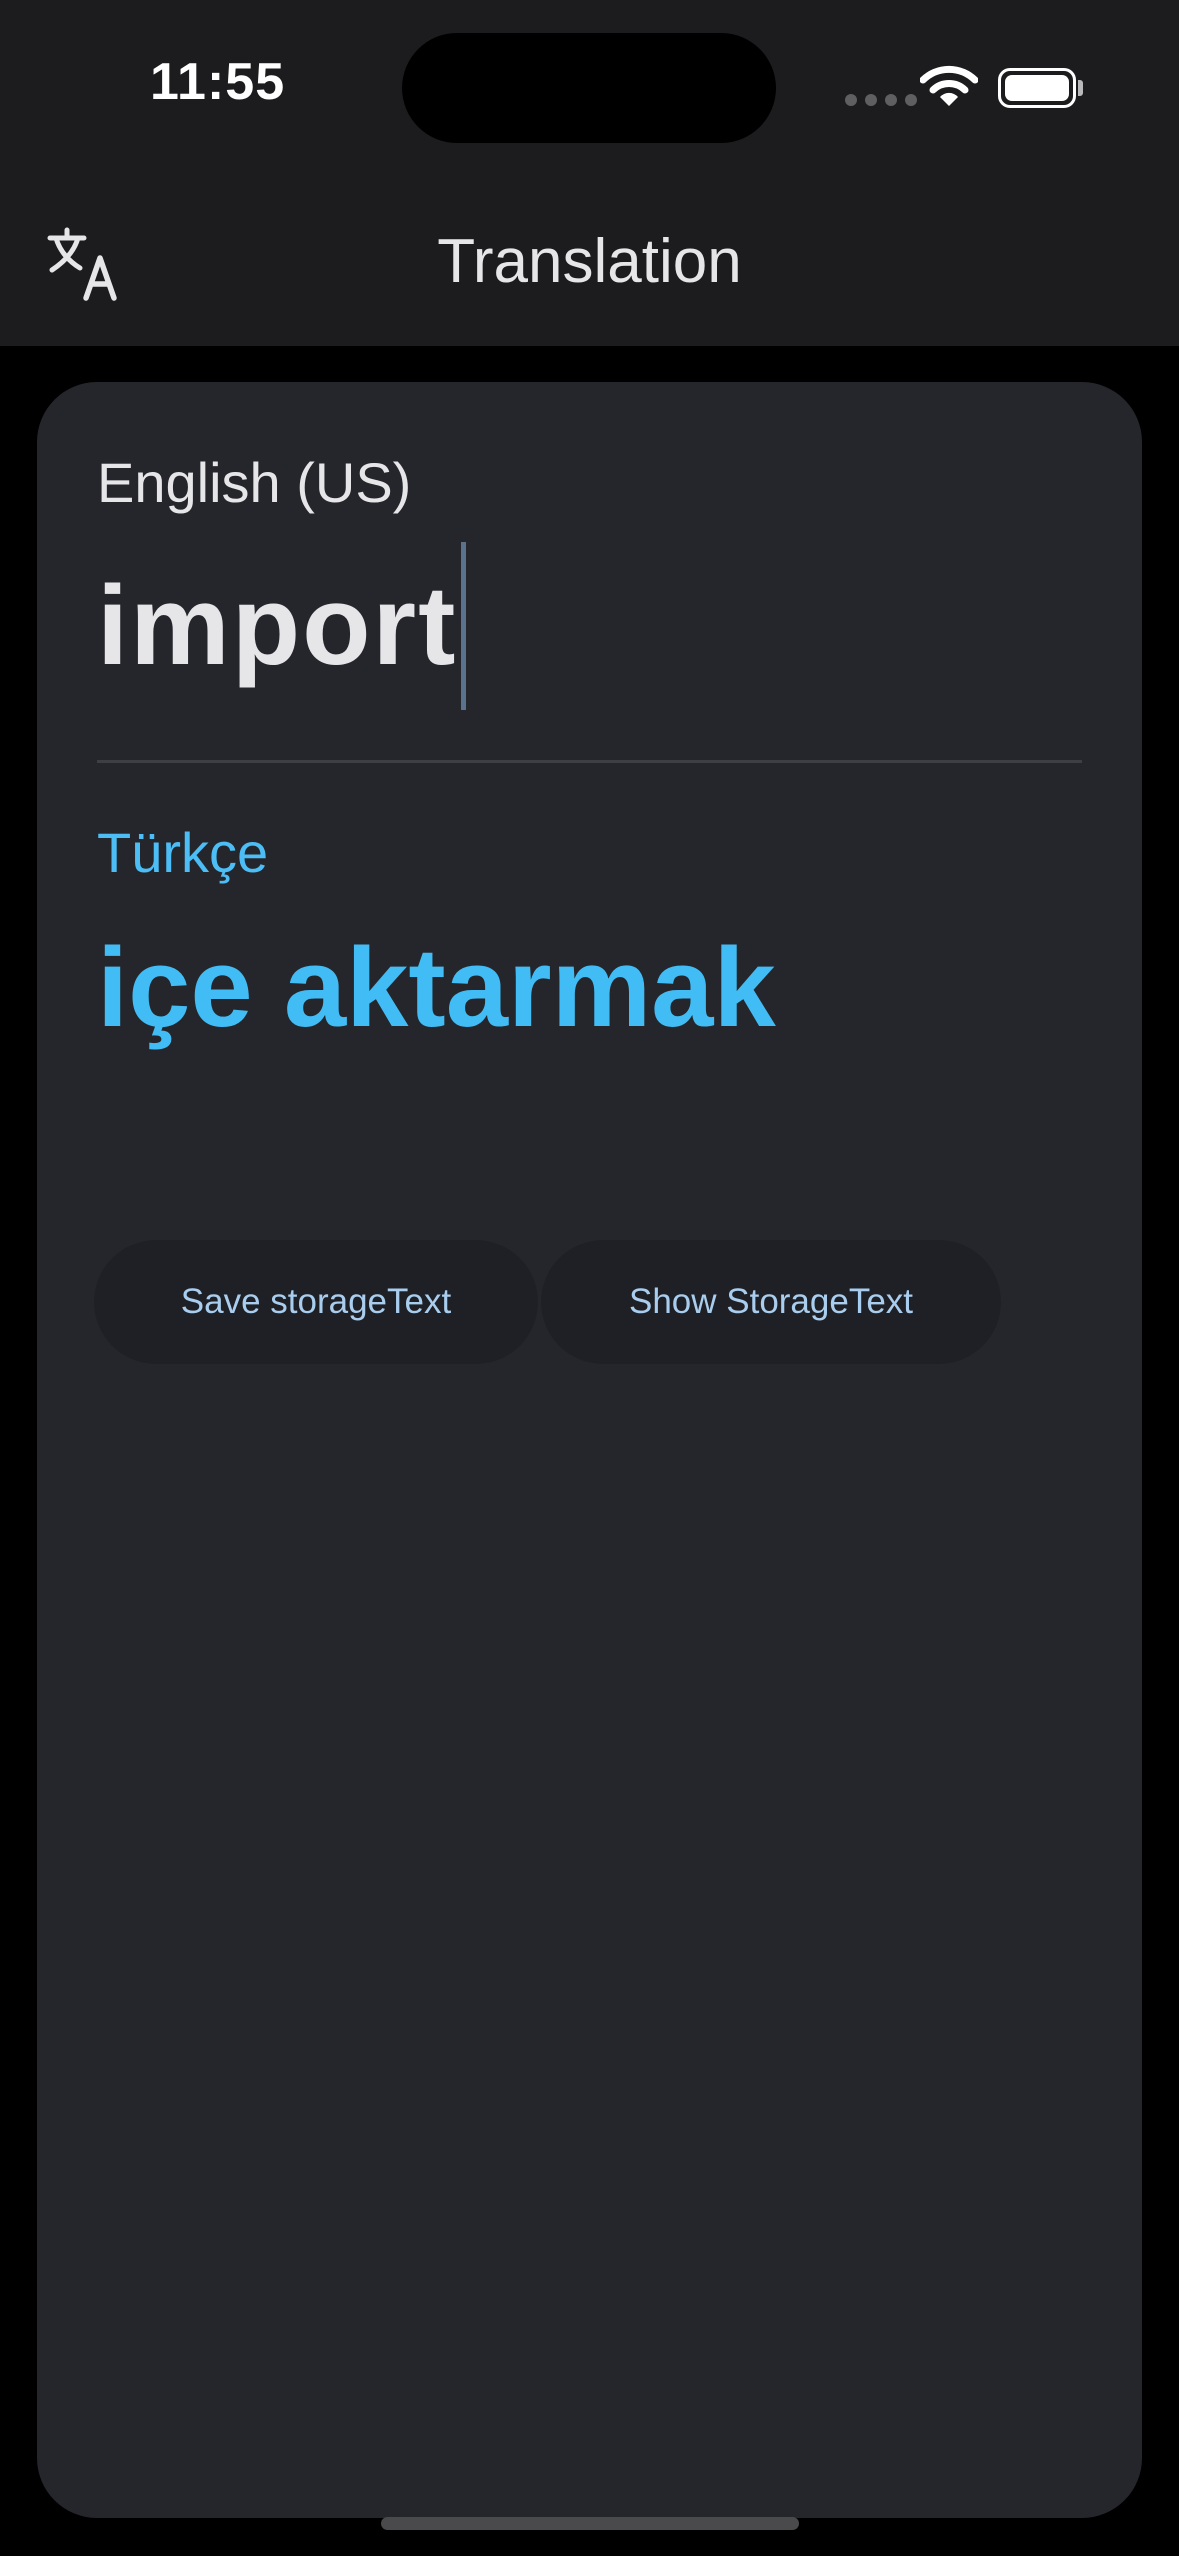 Image resolution: width=1179 pixels, height=2556 pixels. What do you see at coordinates (277, 626) in the screenshot?
I see `source-text: import` at bounding box center [277, 626].